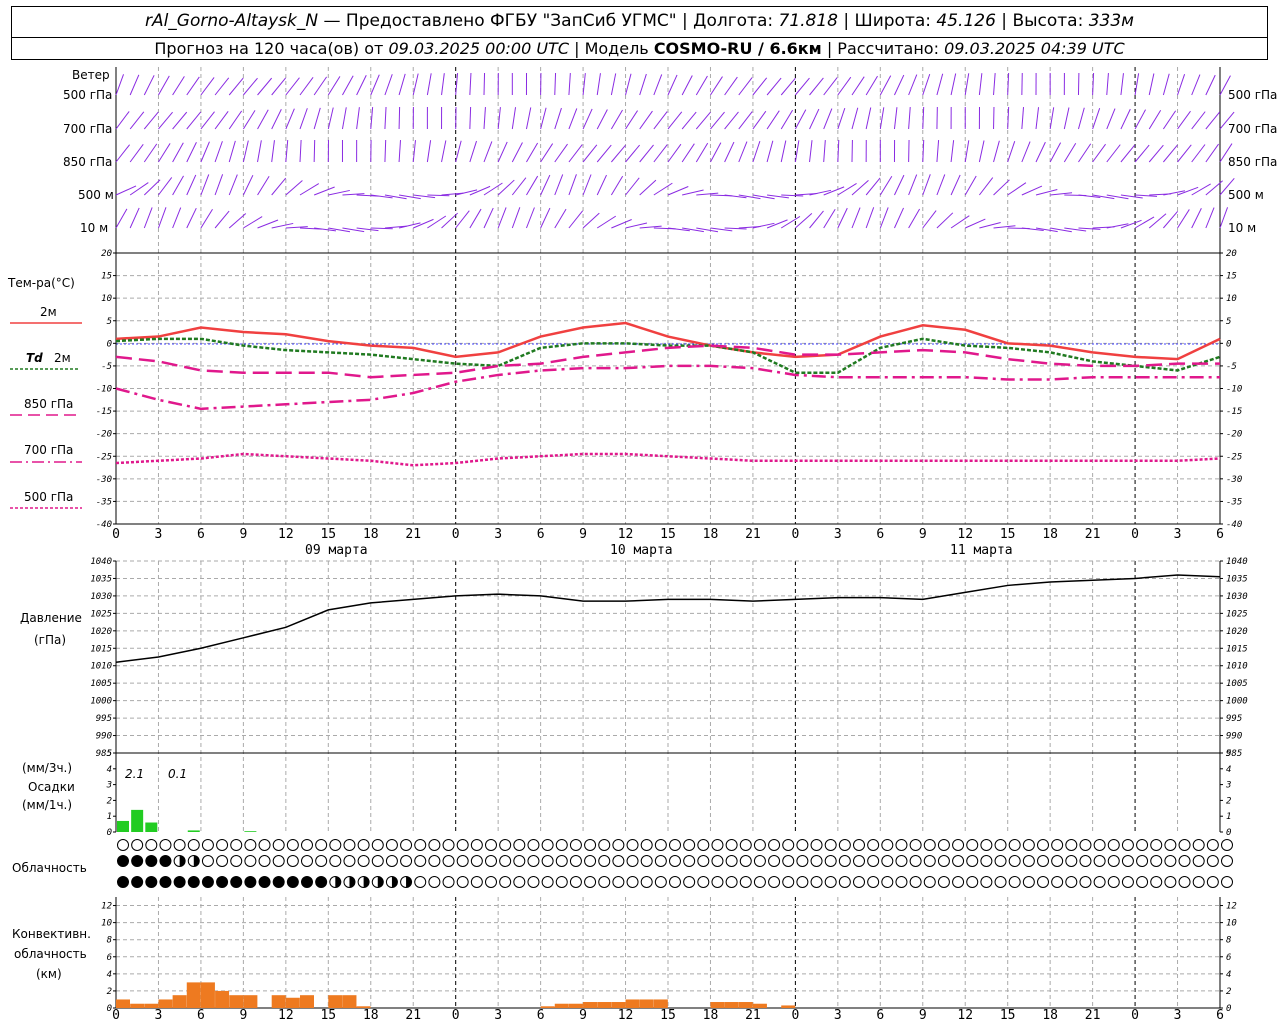 The height and width of the screenshot is (1024, 1280). What do you see at coordinates (34, 358) in the screenshot?
I see `legend-td: Td` at bounding box center [34, 358].